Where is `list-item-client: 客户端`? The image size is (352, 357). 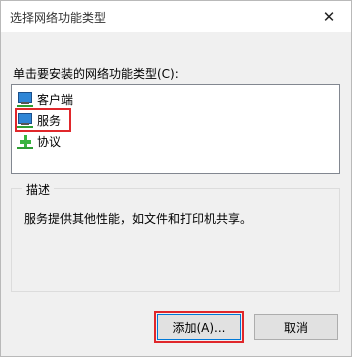 list-item-client: 客户端 is located at coordinates (45, 99).